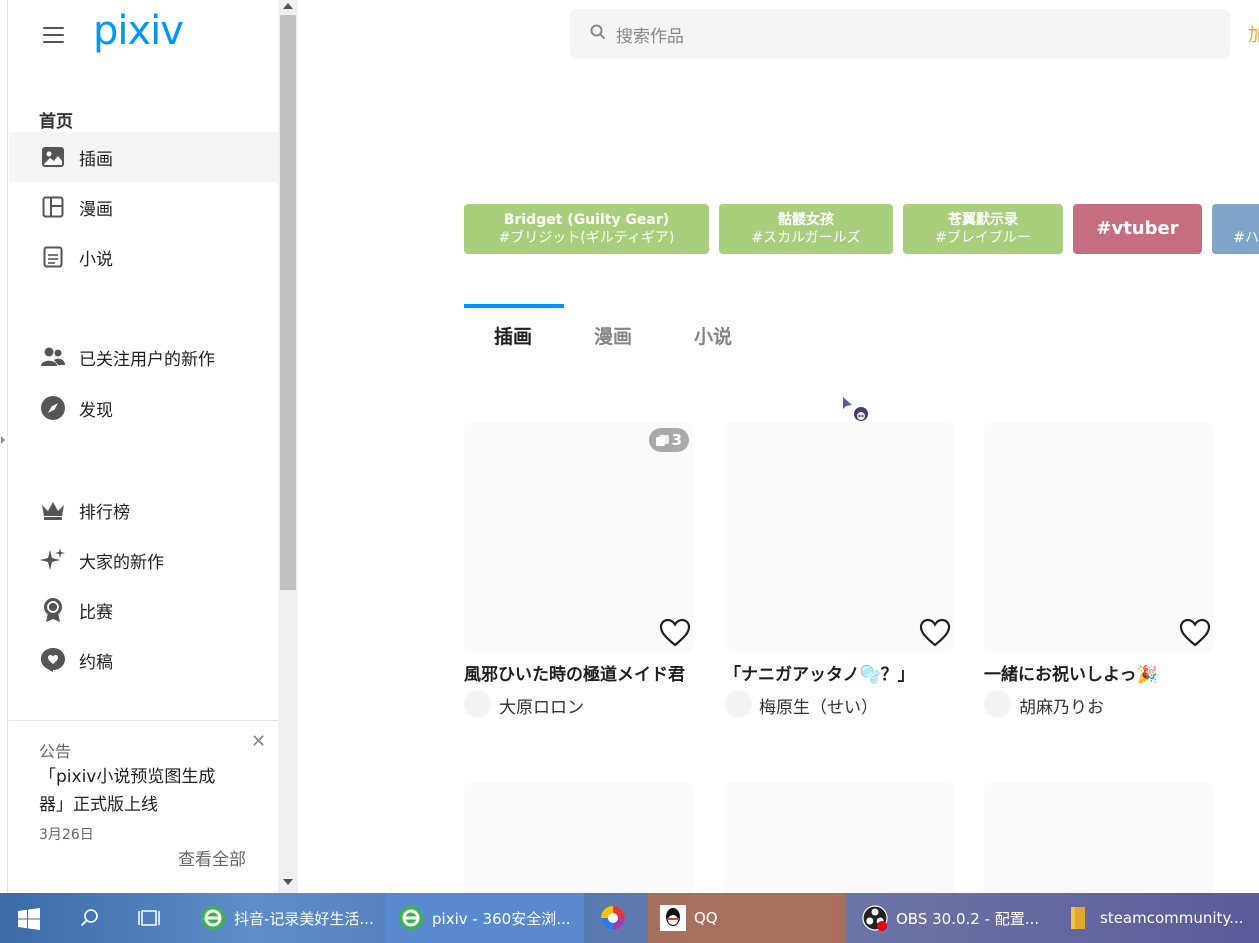  I want to click on illustration-icon, so click(53, 157).